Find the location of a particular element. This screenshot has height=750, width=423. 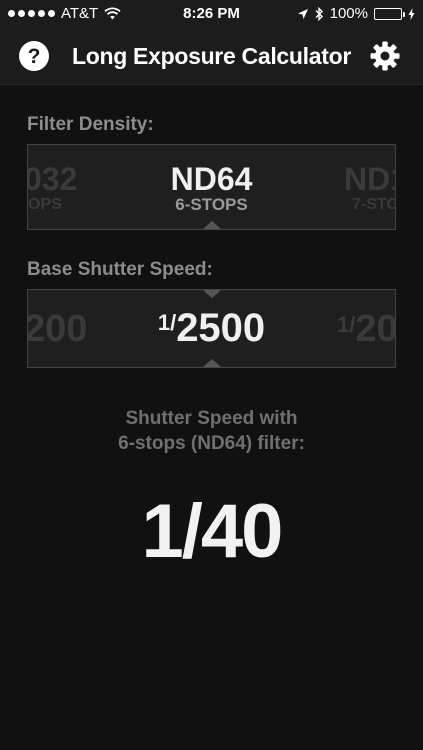

status-right: 100% is located at coordinates (356, 13).